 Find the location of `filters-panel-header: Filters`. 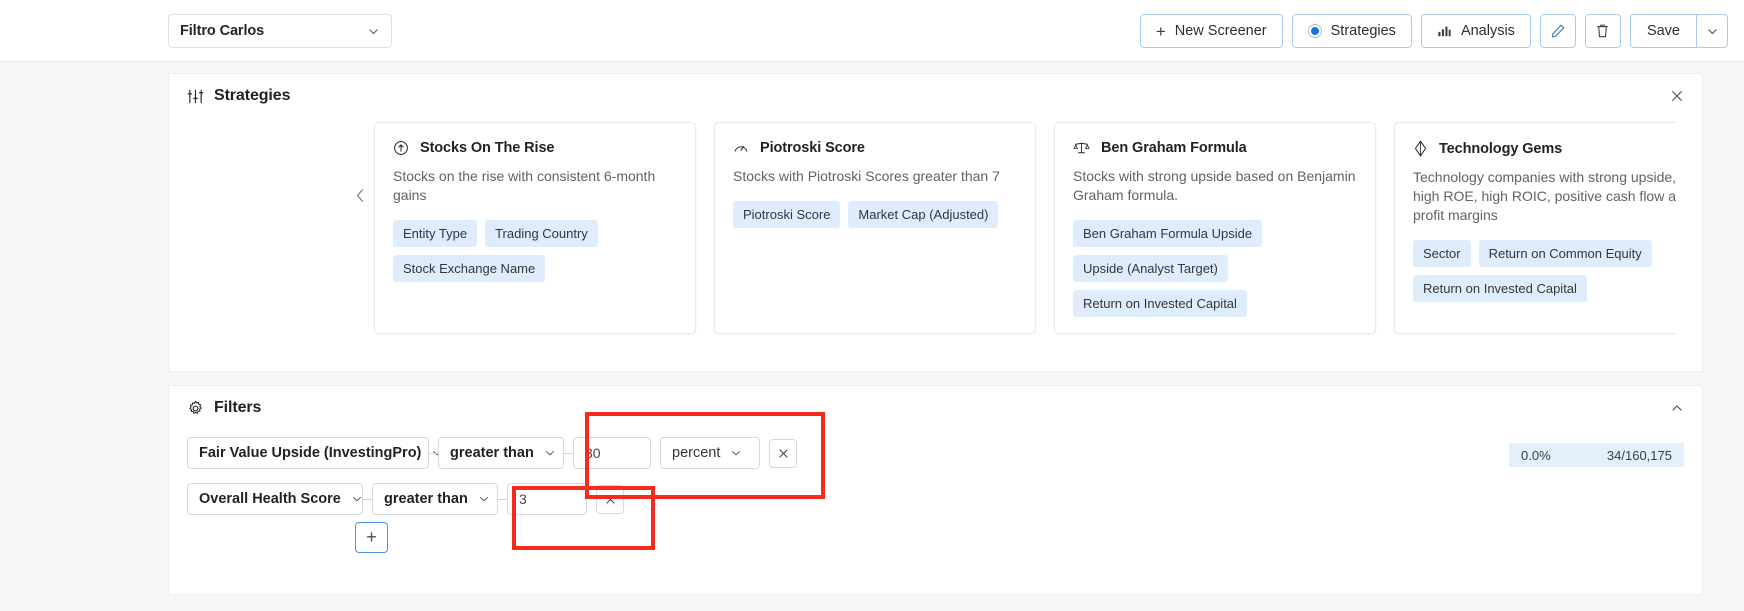

filters-panel-header: Filters is located at coordinates (935, 408).